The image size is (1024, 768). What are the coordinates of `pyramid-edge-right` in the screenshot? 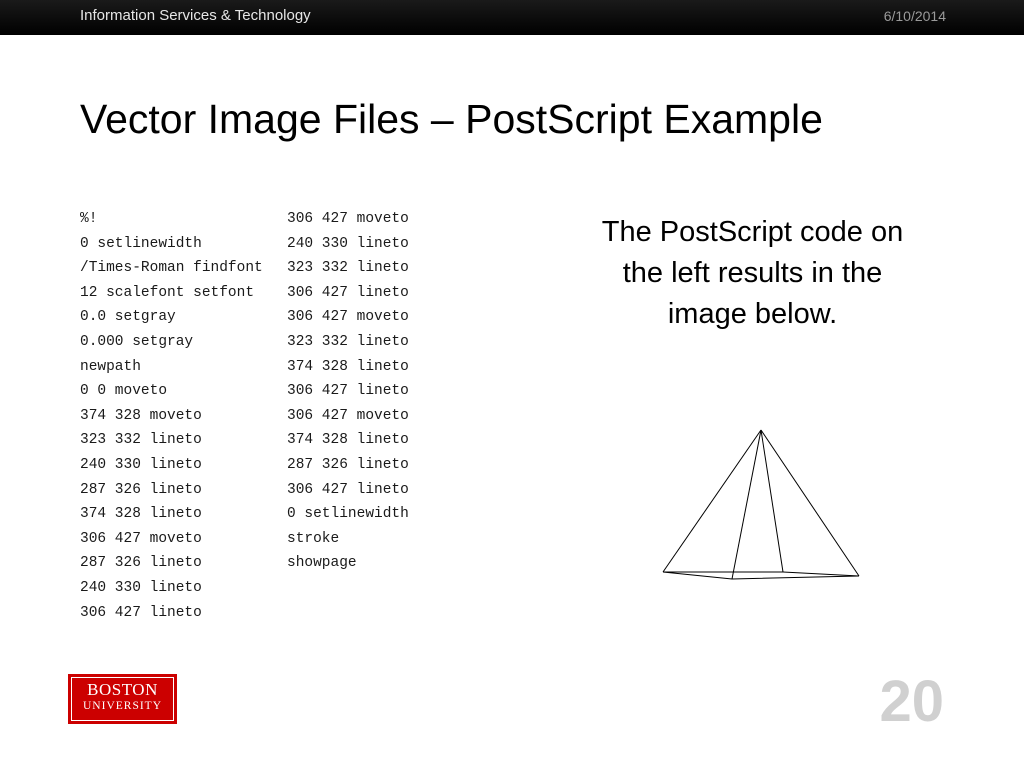 It's located at (810, 503).